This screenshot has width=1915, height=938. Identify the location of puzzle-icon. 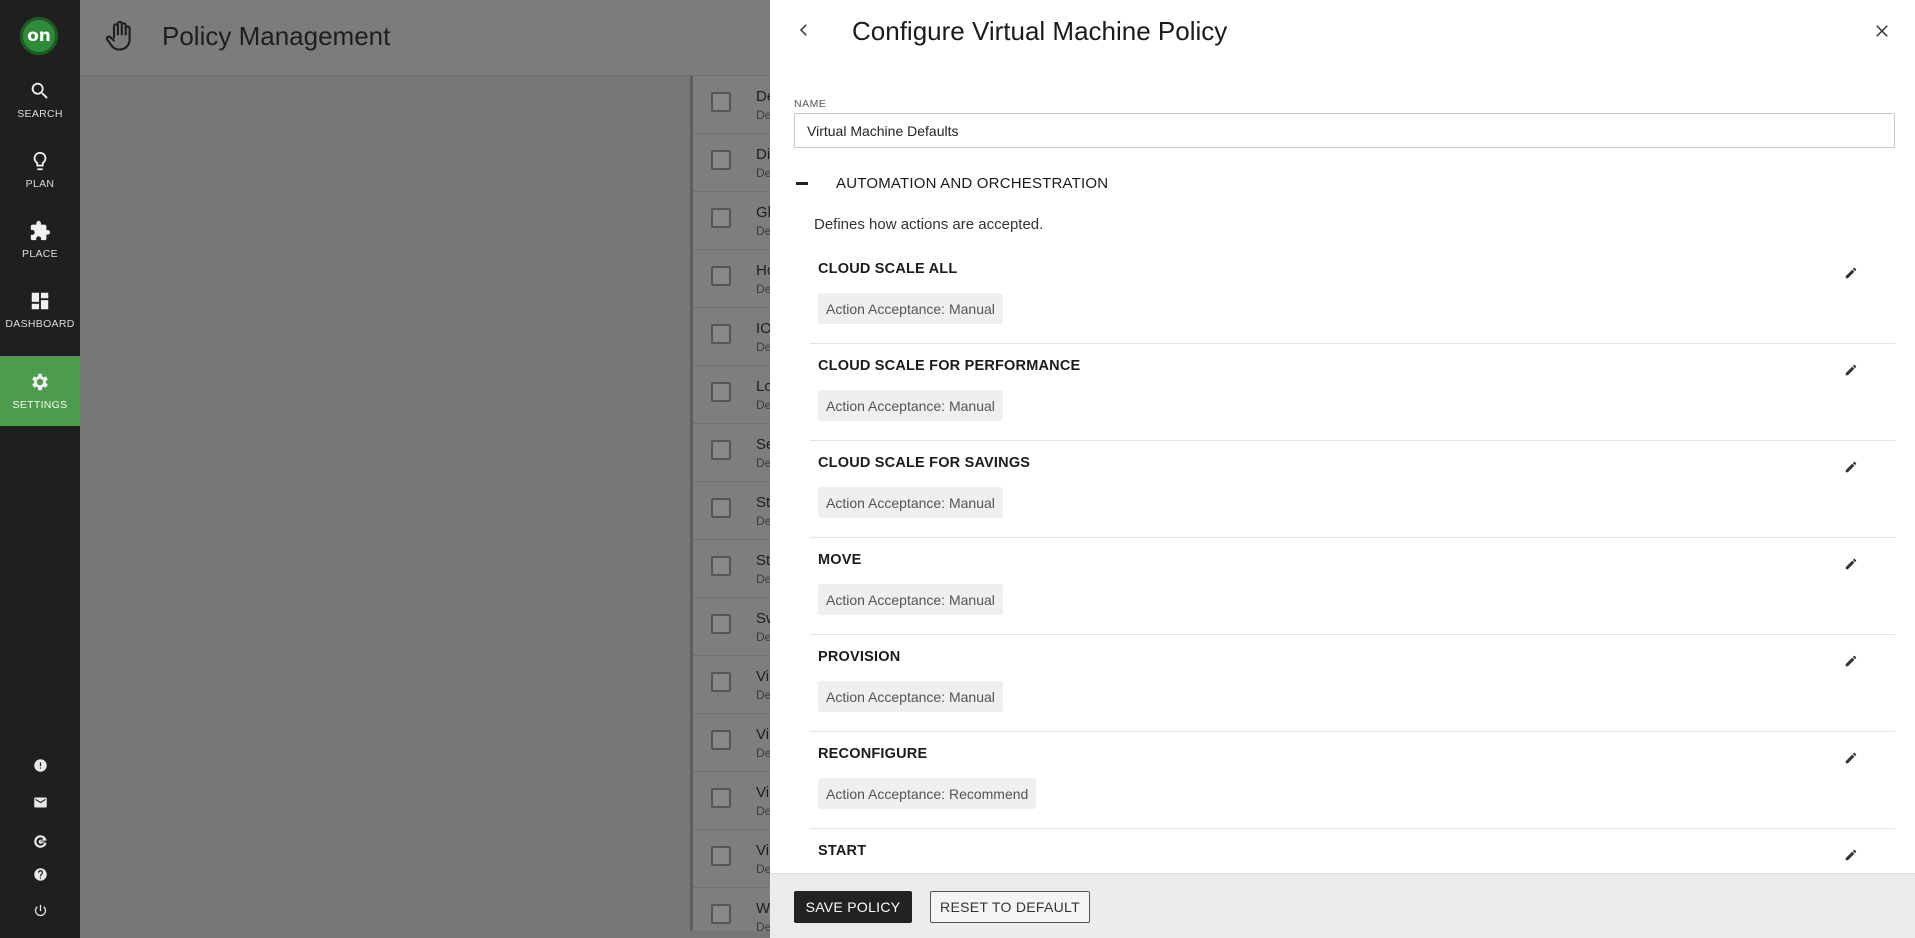
(40, 230).